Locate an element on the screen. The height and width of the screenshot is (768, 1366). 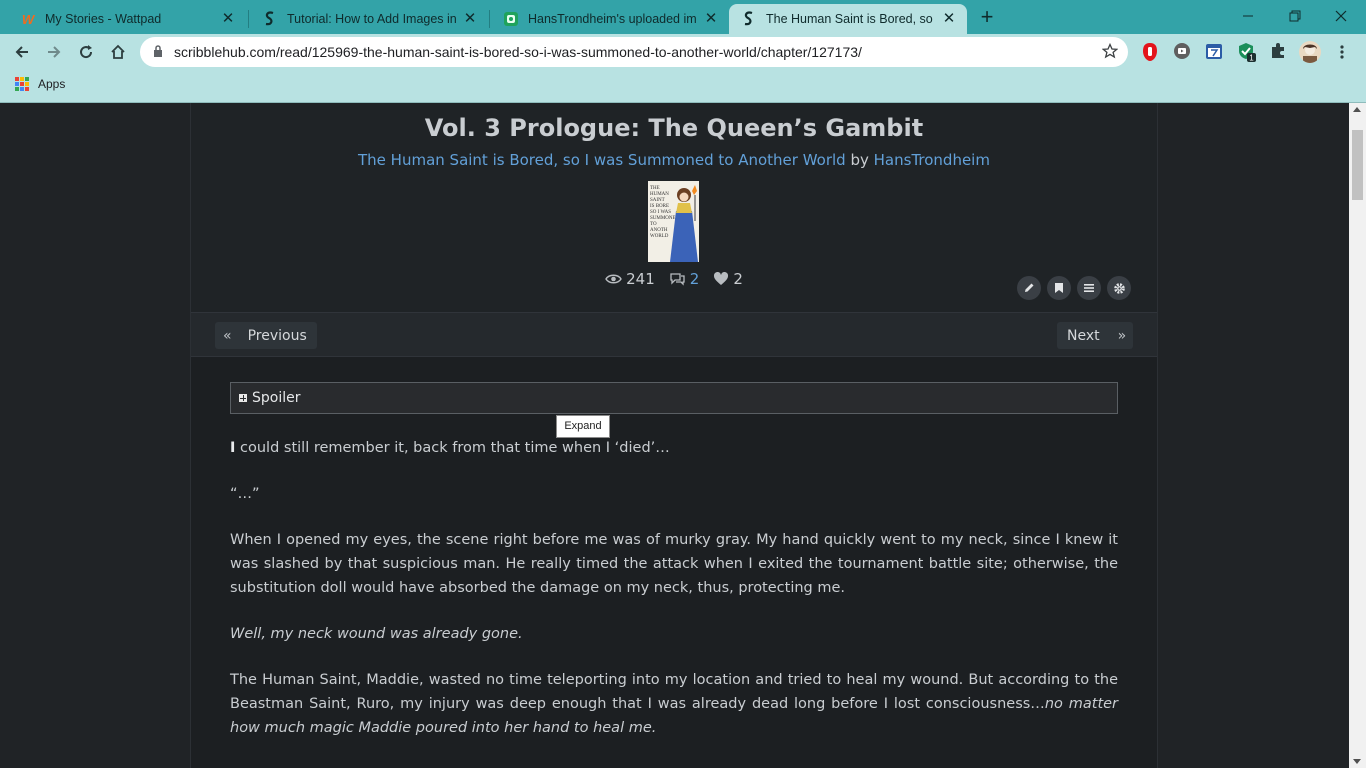
spoiler-label: Spoiler is located at coordinates (276, 398).